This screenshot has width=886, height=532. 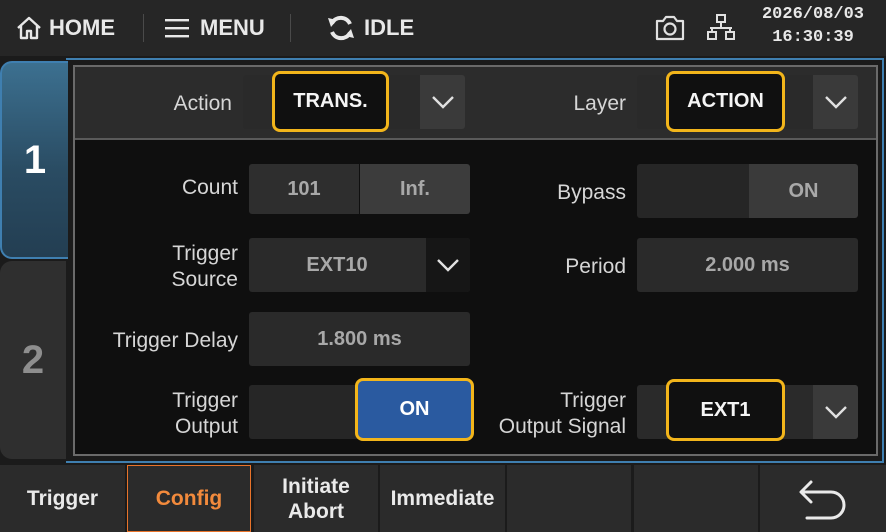 I want to click on home-button: HOME, so click(x=65, y=28).